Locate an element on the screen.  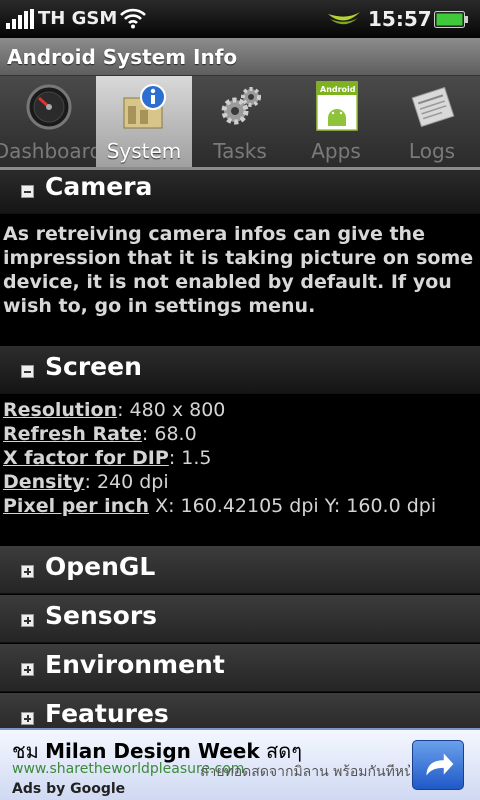
screen-x-factor: X factor for DIP: 1.5 is located at coordinates (107, 458).